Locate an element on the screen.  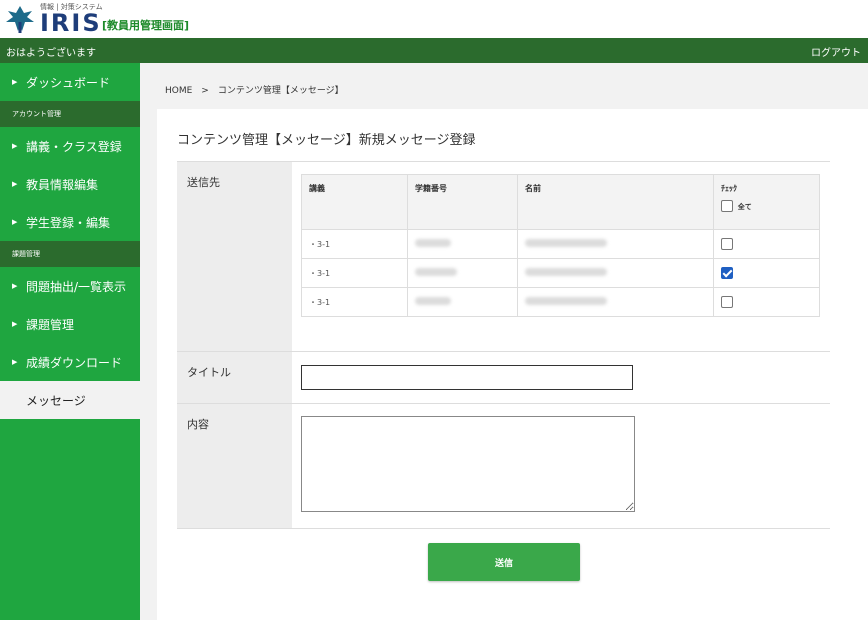
header-check: ﾁｪｯｸ 全て is located at coordinates (766, 202).